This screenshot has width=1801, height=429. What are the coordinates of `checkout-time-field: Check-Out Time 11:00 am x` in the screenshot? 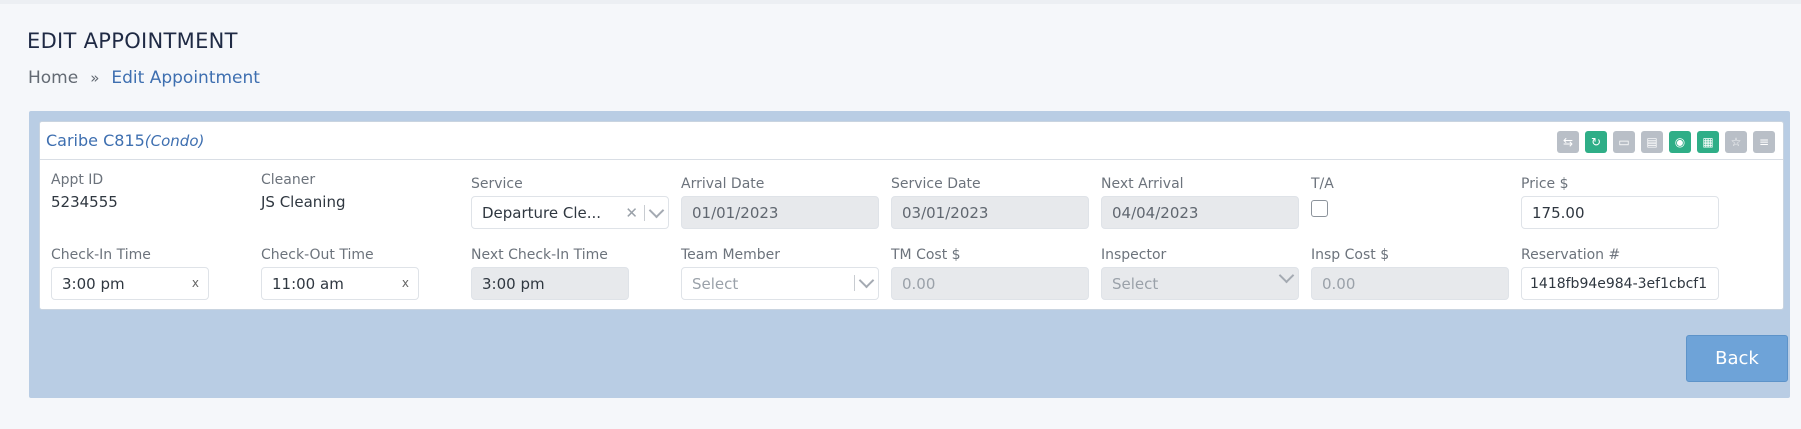 It's located at (340, 273).